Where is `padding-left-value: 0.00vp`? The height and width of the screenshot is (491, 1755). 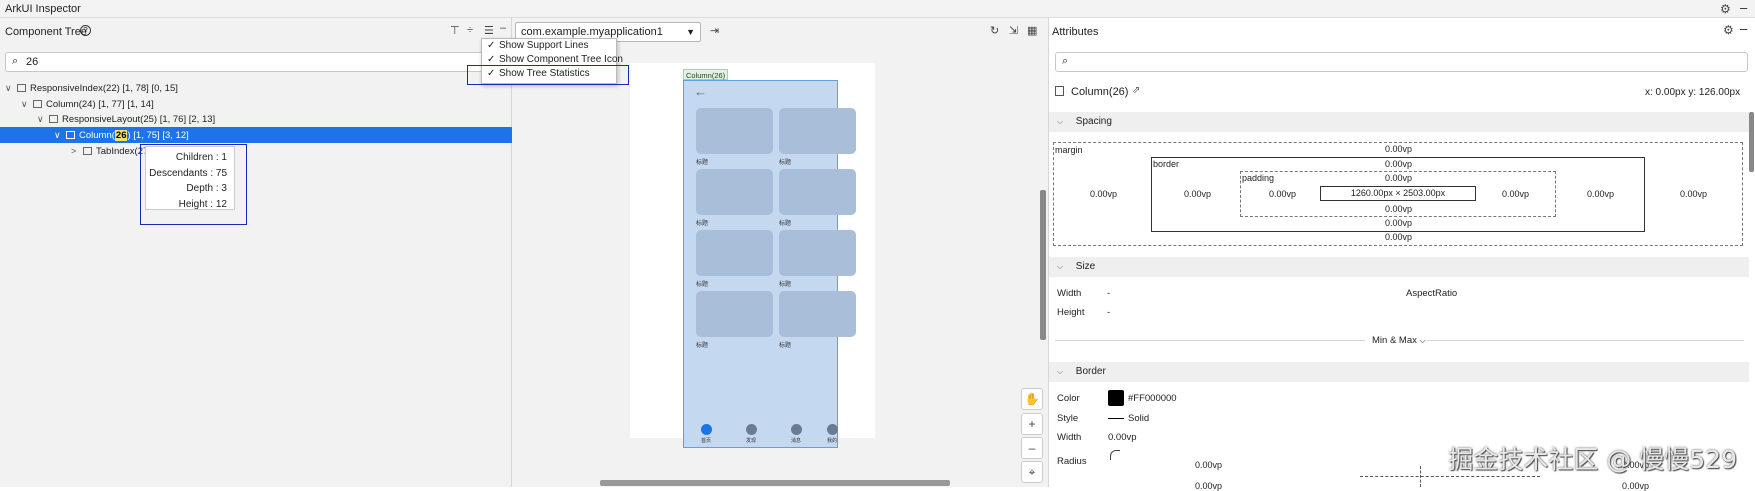
padding-left-value: 0.00vp is located at coordinates (1282, 194).